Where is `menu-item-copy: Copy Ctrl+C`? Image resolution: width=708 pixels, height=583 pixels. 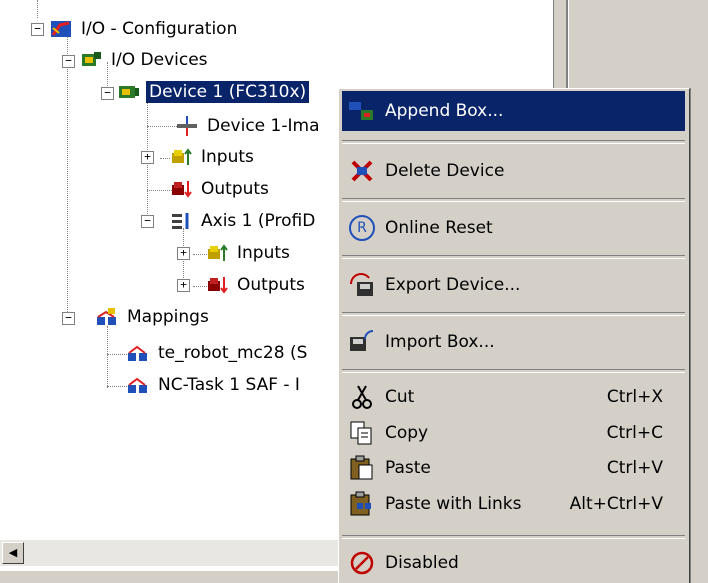 menu-item-copy: Copy Ctrl+C is located at coordinates (513, 433).